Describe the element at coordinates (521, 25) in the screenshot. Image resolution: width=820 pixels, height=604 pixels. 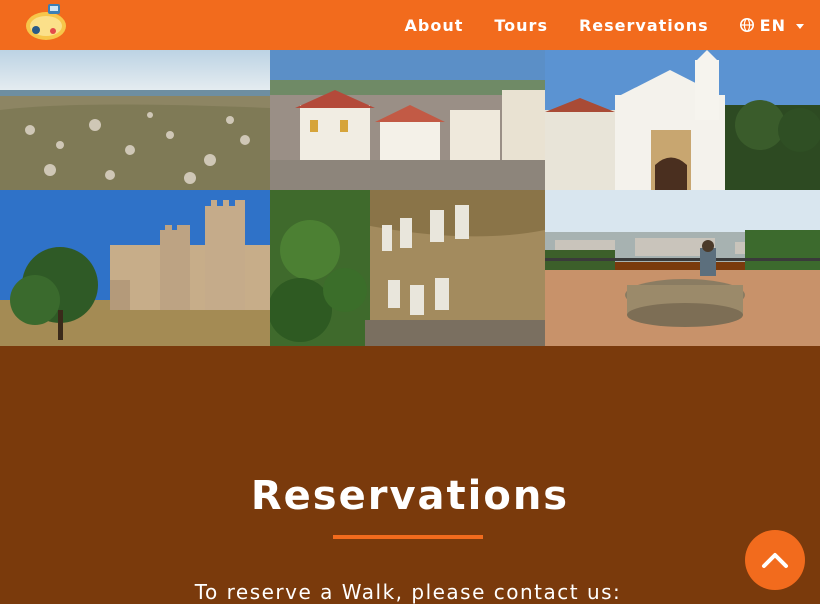
I see `nav-link-tours: Tours` at that location.